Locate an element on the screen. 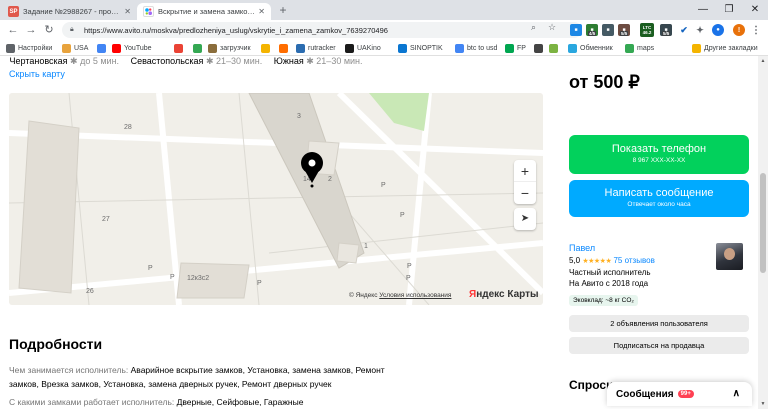 This screenshot has height=409, width=768. minimize-icon: — is located at coordinates (703, 10).